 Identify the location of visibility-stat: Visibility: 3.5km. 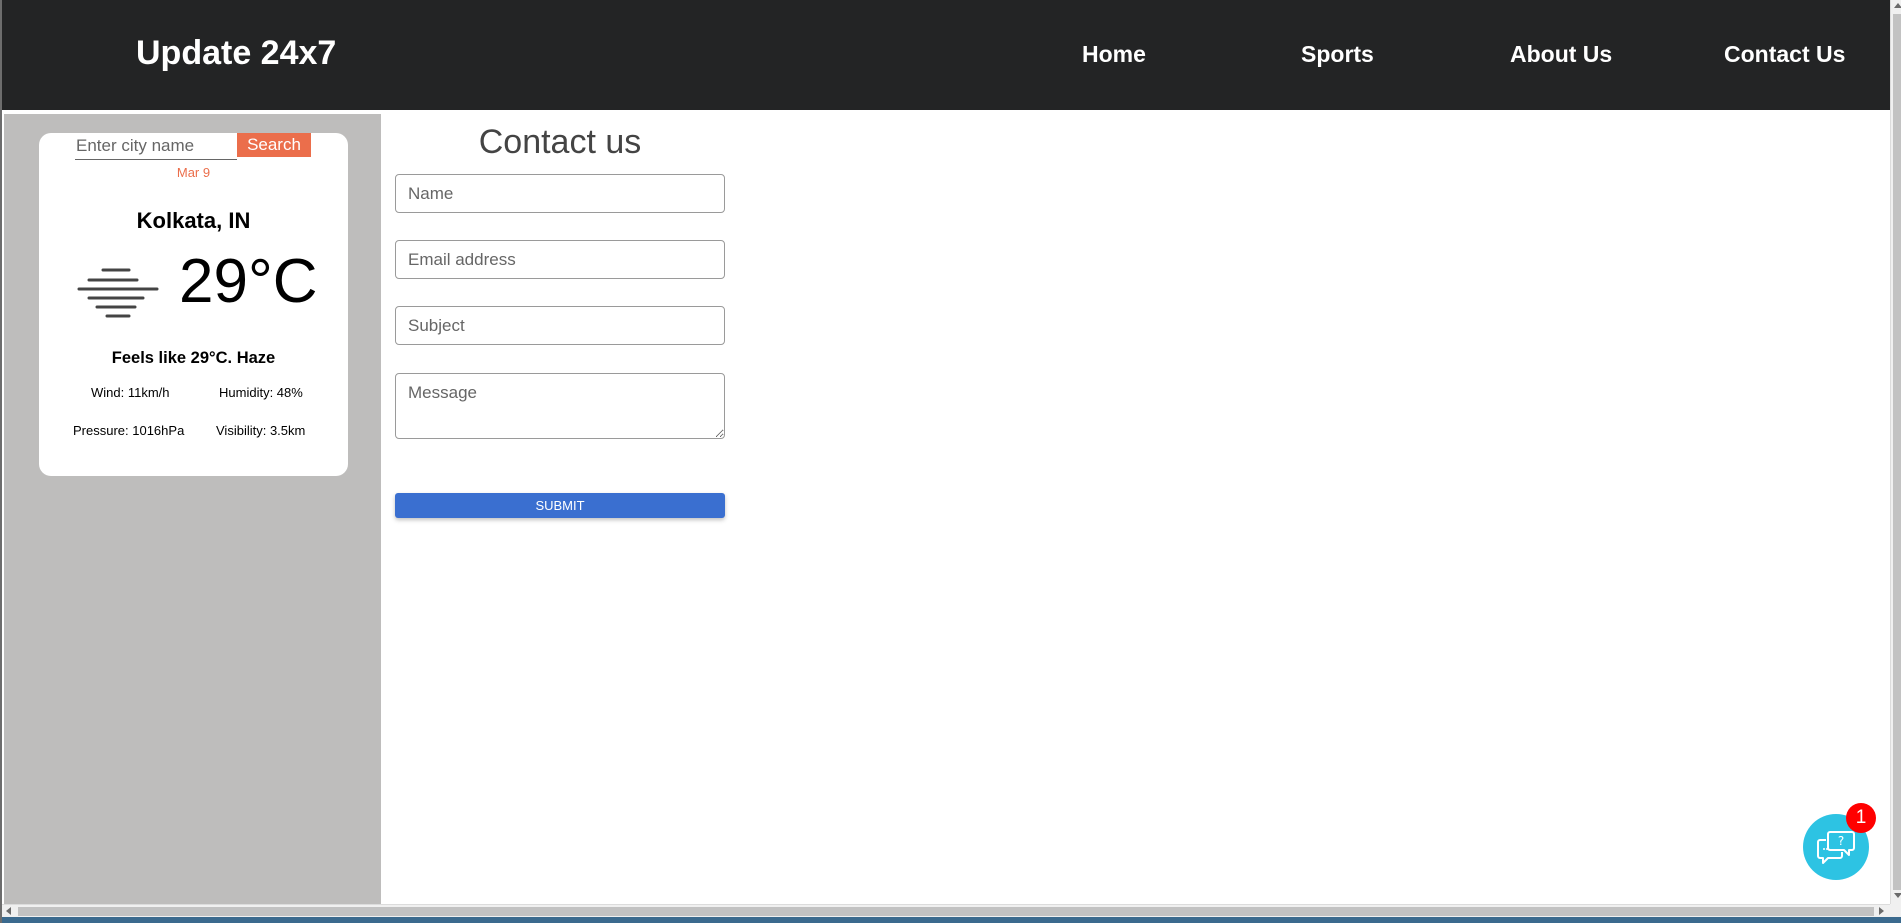
(261, 430).